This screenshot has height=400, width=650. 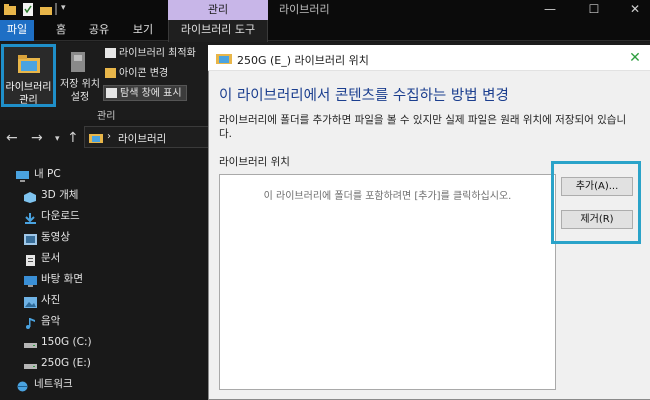 I want to click on optimize-label: 라이브러리 최적화, so click(x=157, y=53).